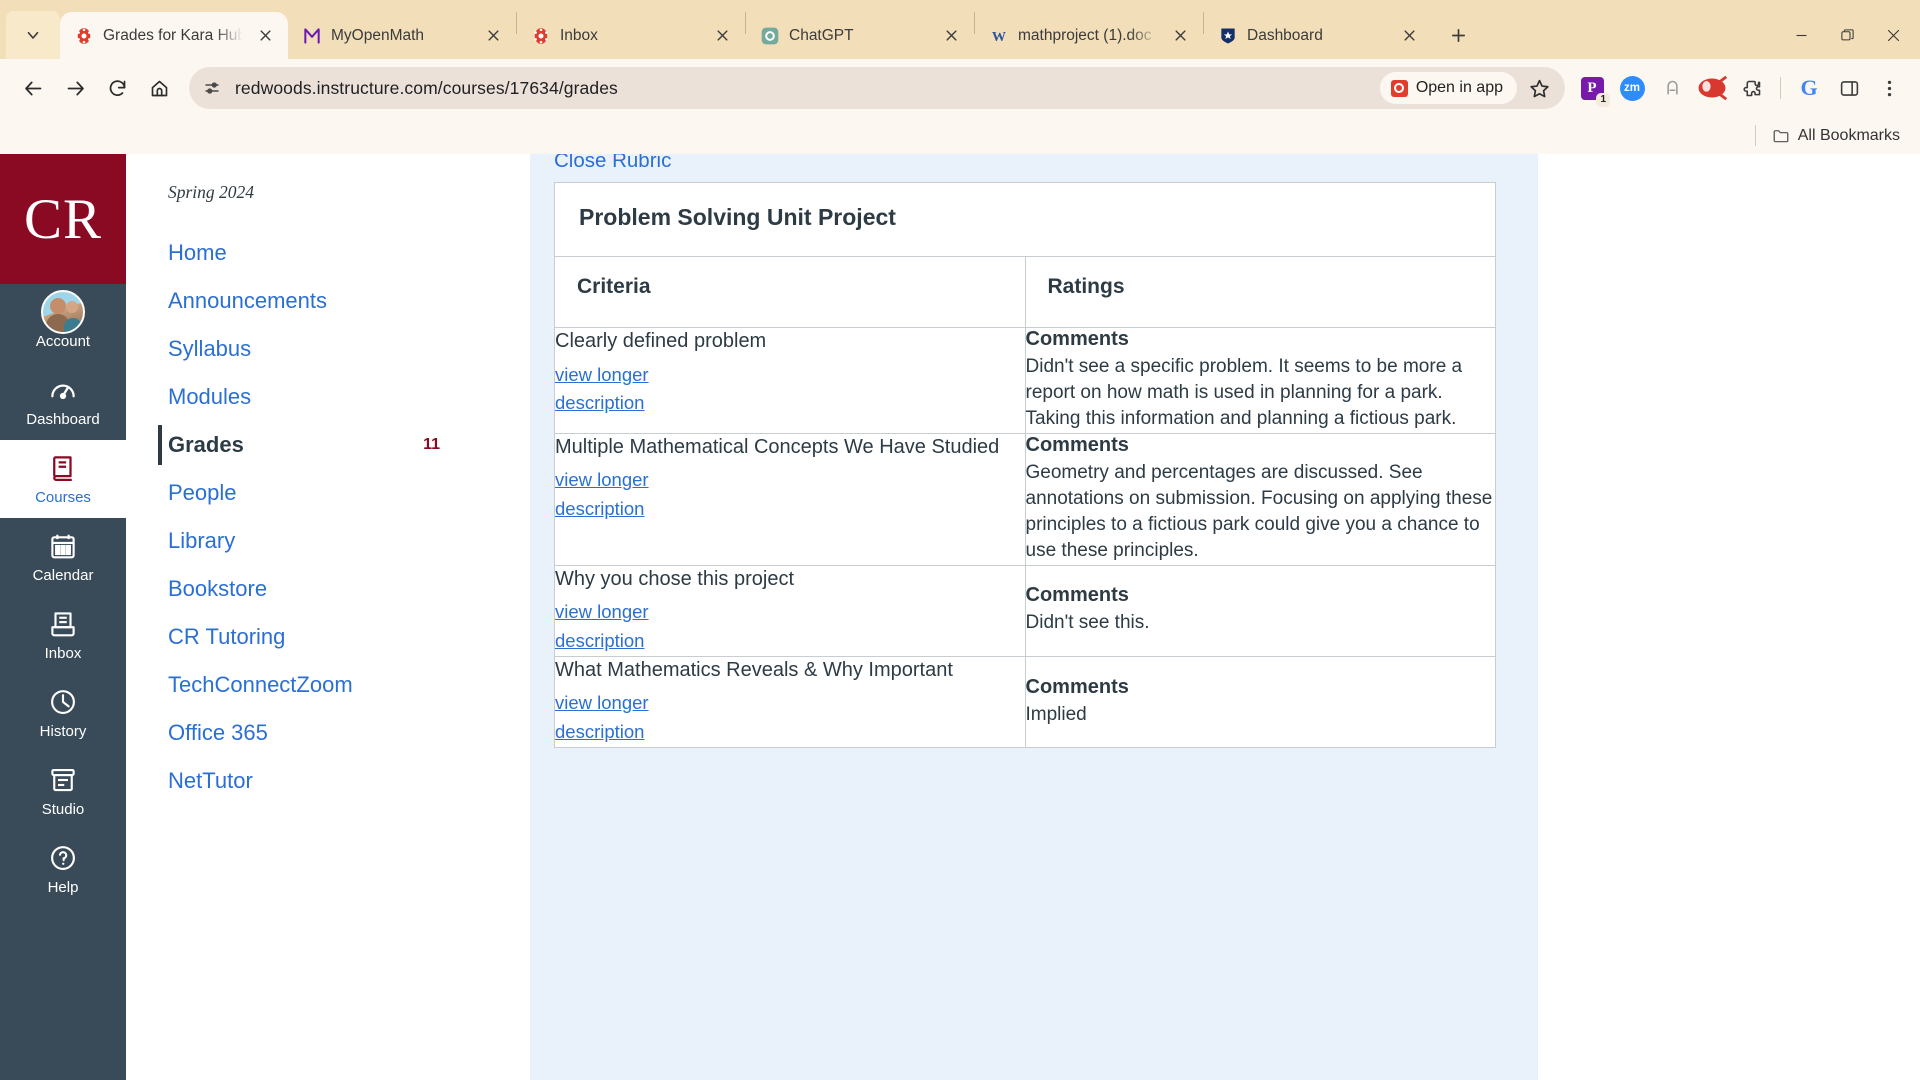 The width and height of the screenshot is (1920, 1080). Describe the element at coordinates (63, 635) in the screenshot. I see `global-nav-item-inbox: Inbox` at that location.